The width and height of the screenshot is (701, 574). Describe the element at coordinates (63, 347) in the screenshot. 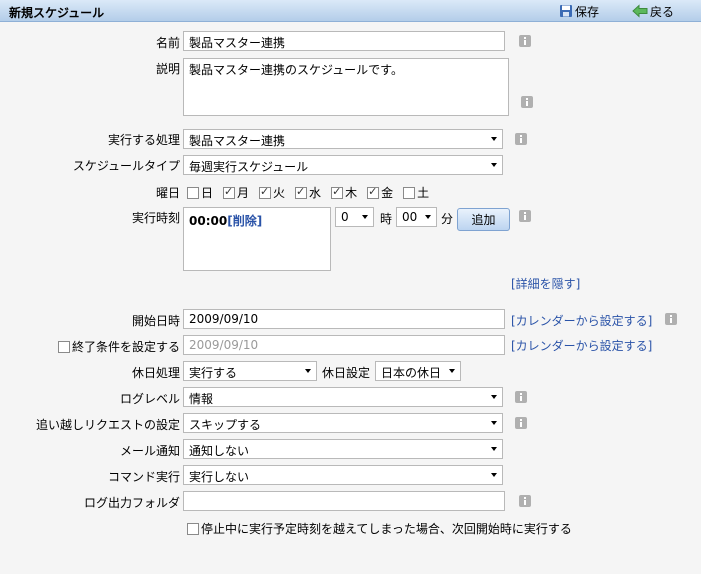

I see `end-condition-checkbox` at that location.